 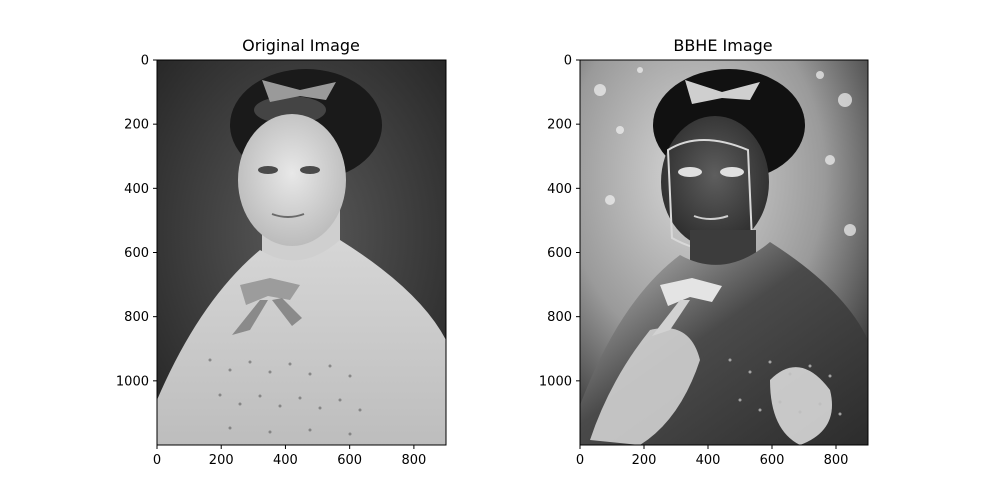 I want to click on panel-title: Original Image, so click(x=301, y=45).